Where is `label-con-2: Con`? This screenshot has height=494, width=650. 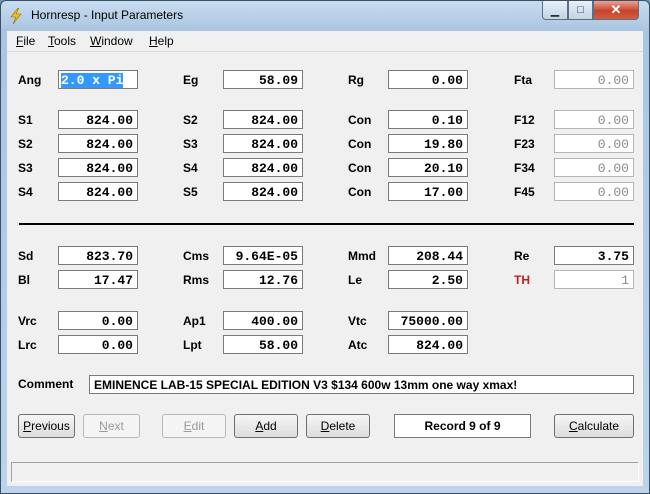 label-con-2: Con is located at coordinates (360, 144).